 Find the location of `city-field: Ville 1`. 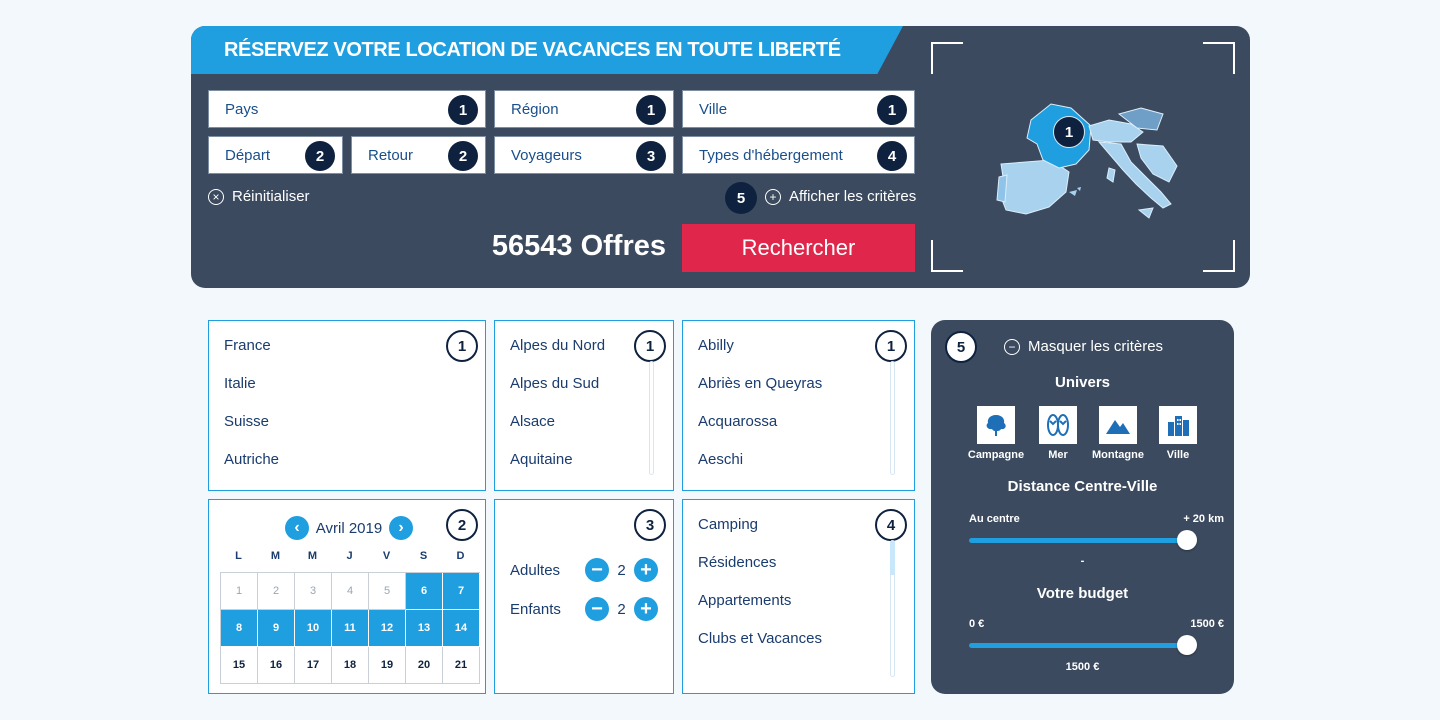

city-field: Ville 1 is located at coordinates (798, 109).